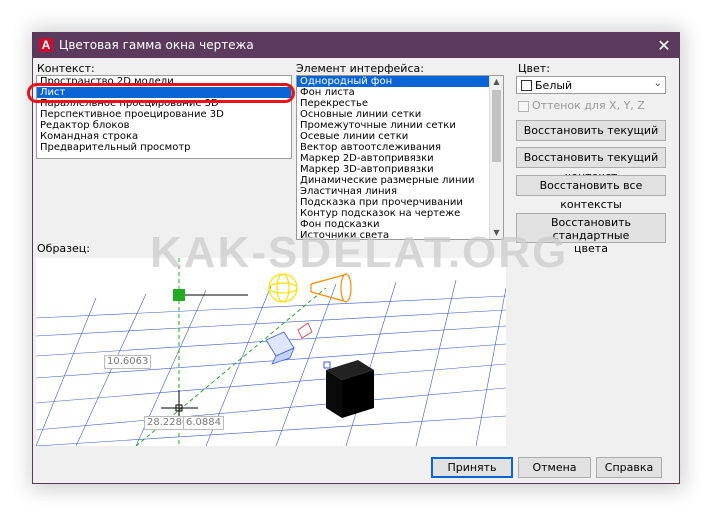 This screenshot has width=712, height=517. Describe the element at coordinates (280, 348) in the screenshot. I see `camera-icon` at that location.